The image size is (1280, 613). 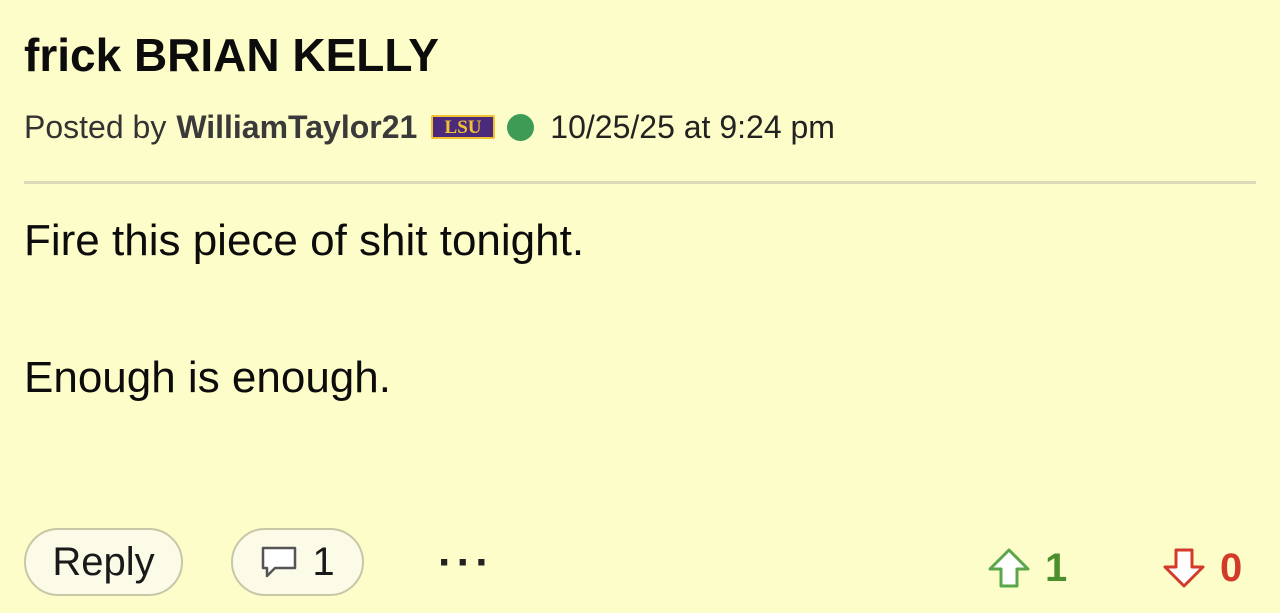 What do you see at coordinates (323, 561) in the screenshot?
I see `comment-count: 1` at bounding box center [323, 561].